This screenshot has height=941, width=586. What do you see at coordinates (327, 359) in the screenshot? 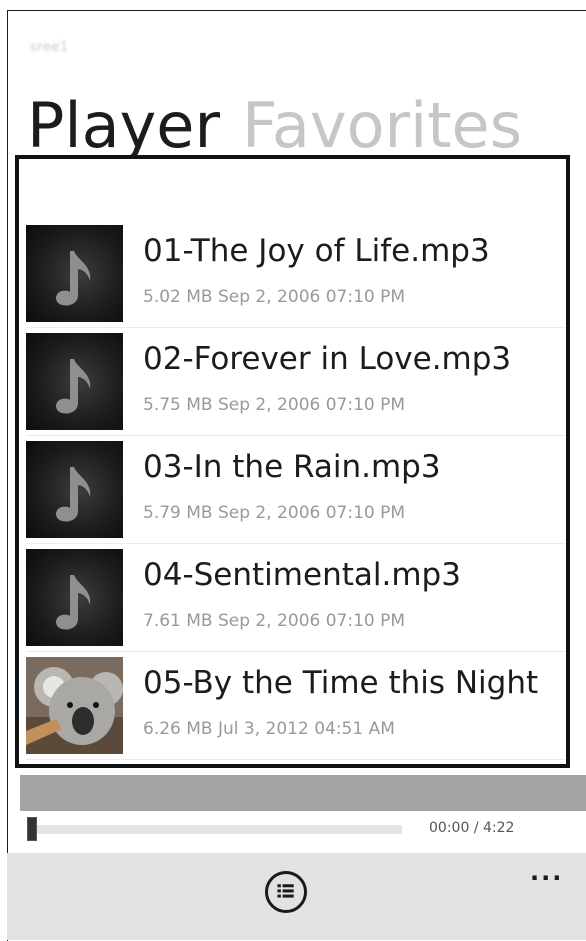
I see `song-title: 02-Forever in Love.mp3` at bounding box center [327, 359].